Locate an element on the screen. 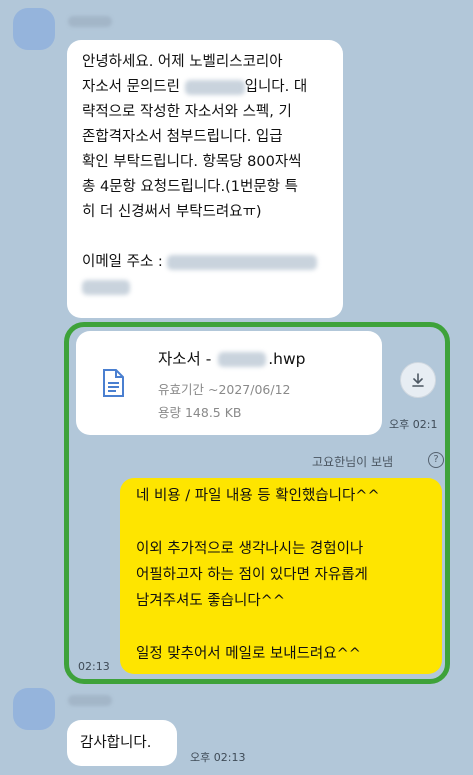 This screenshot has height=775, width=473. incoming-message-bubble-last: 감사합니다. is located at coordinates (122, 743).